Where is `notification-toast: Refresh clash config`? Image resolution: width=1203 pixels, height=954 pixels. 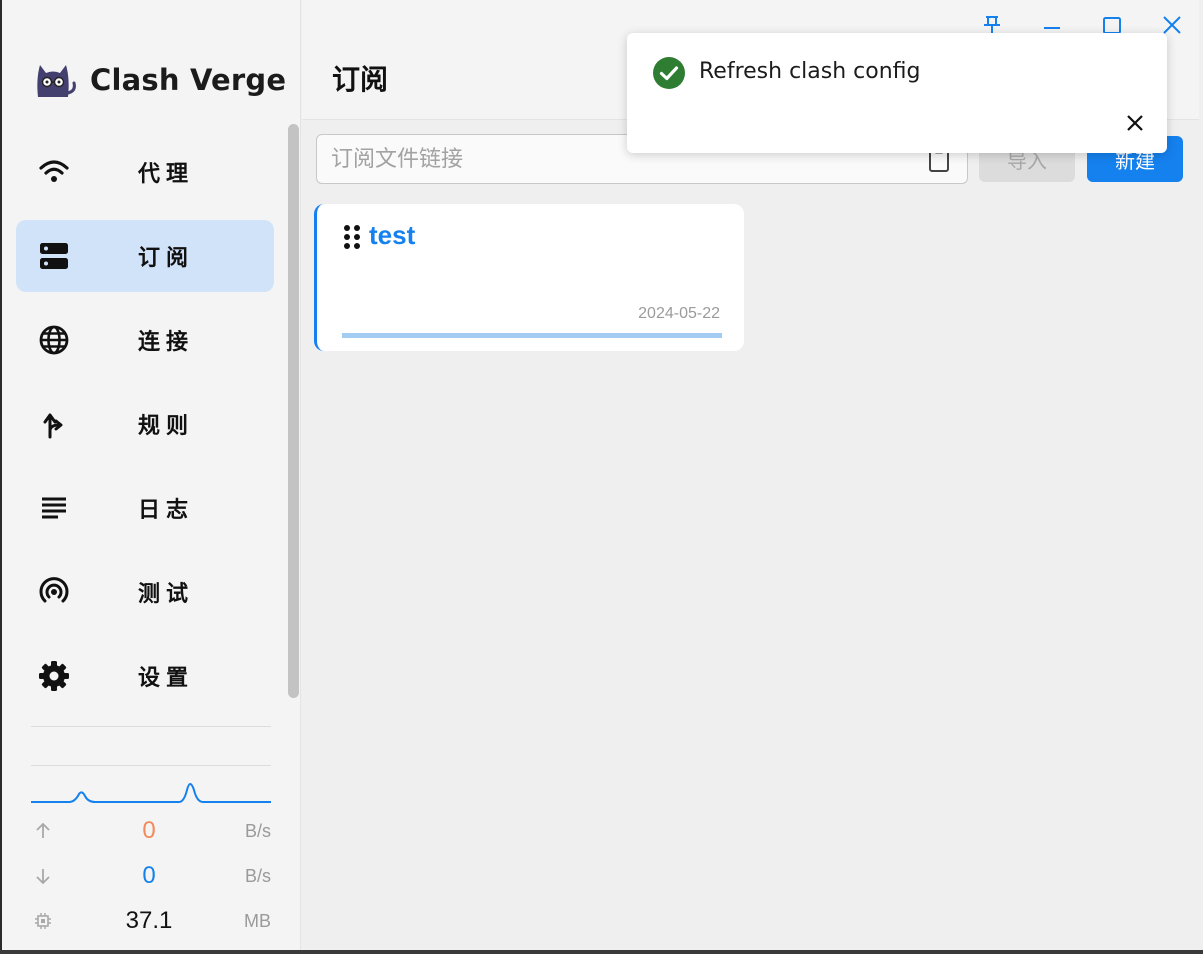 notification-toast: Refresh clash config is located at coordinates (897, 93).